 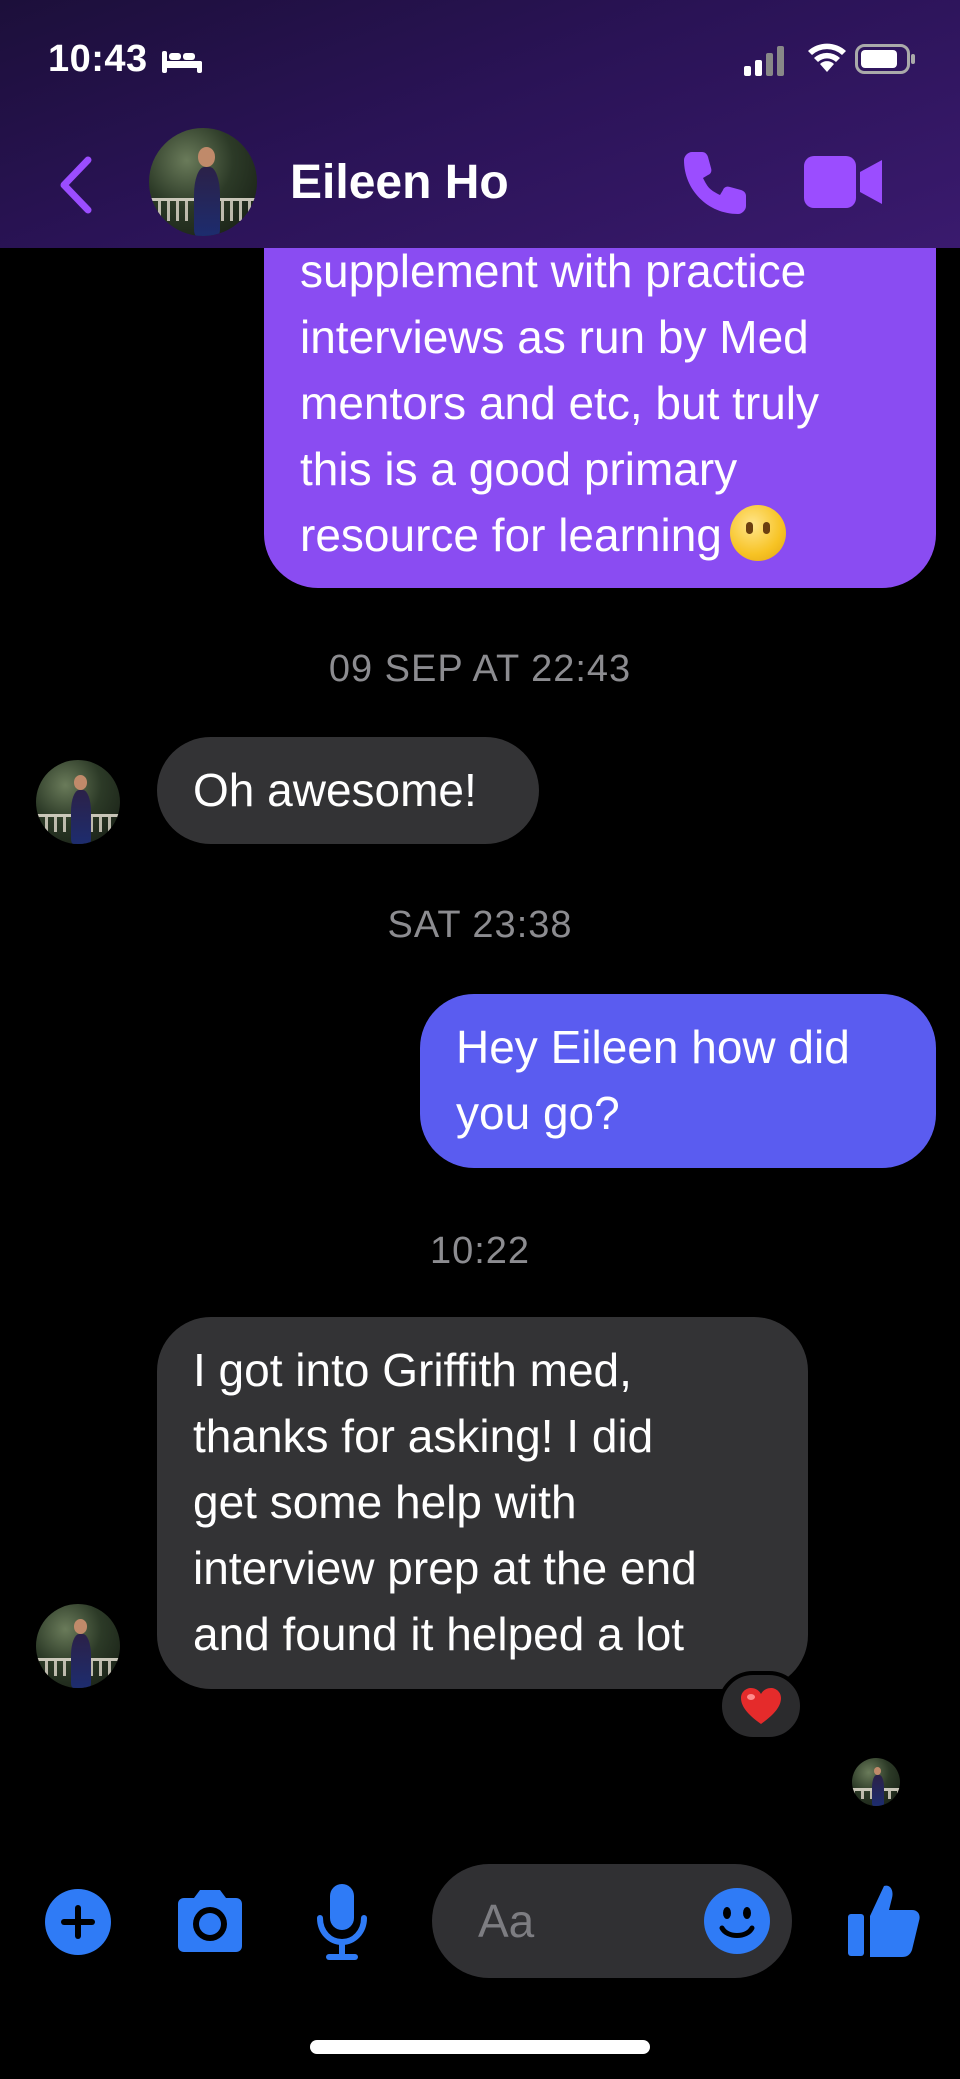 What do you see at coordinates (348, 790) in the screenshot?
I see `incoming-message: Oh awesome!` at bounding box center [348, 790].